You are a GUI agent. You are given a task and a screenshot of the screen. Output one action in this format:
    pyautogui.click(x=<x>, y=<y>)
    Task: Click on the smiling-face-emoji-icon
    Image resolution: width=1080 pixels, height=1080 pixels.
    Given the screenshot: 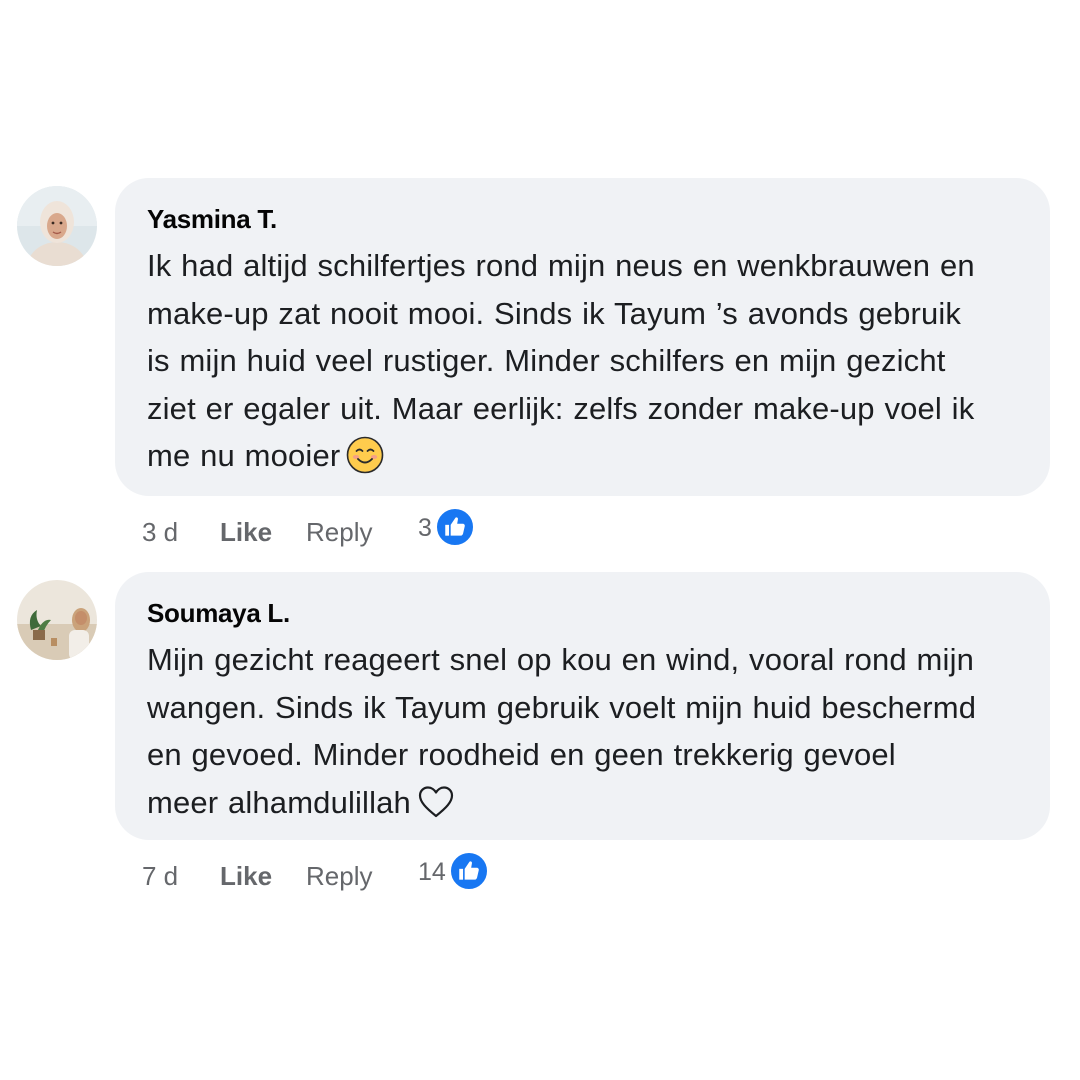 What is the action you would take?
    pyautogui.click(x=365, y=455)
    